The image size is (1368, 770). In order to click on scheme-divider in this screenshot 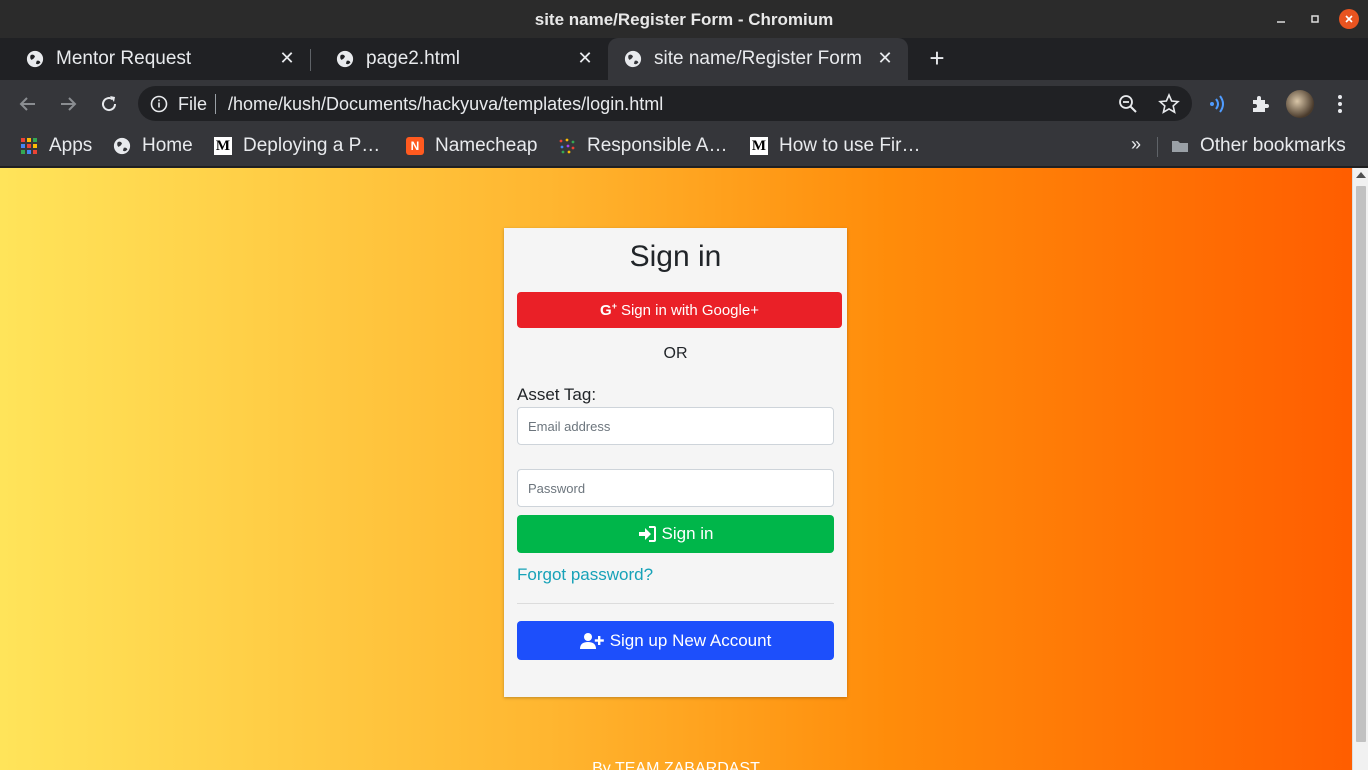, I will do `click(215, 104)`.